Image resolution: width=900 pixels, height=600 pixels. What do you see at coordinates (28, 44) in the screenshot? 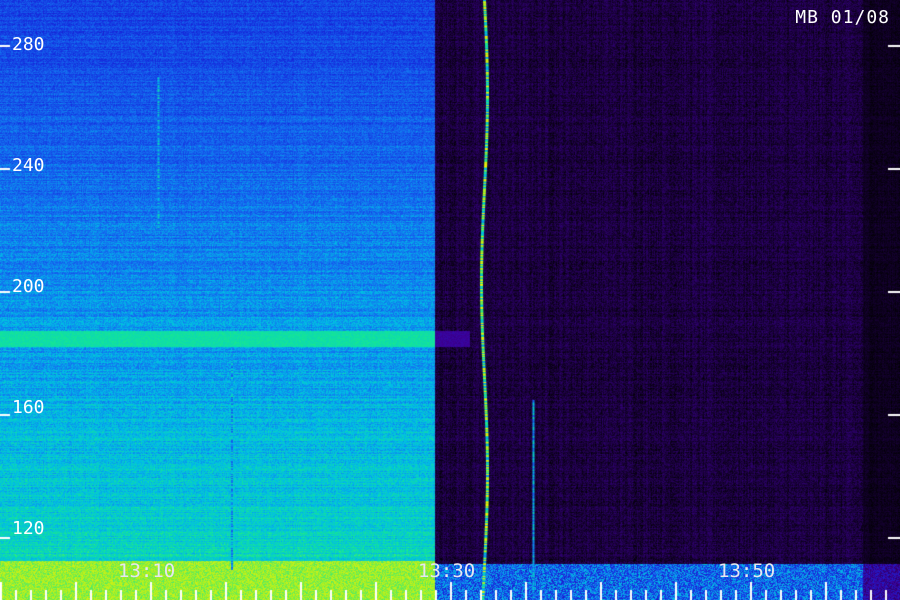
I see `y-tick-label-280: 280` at bounding box center [28, 44].